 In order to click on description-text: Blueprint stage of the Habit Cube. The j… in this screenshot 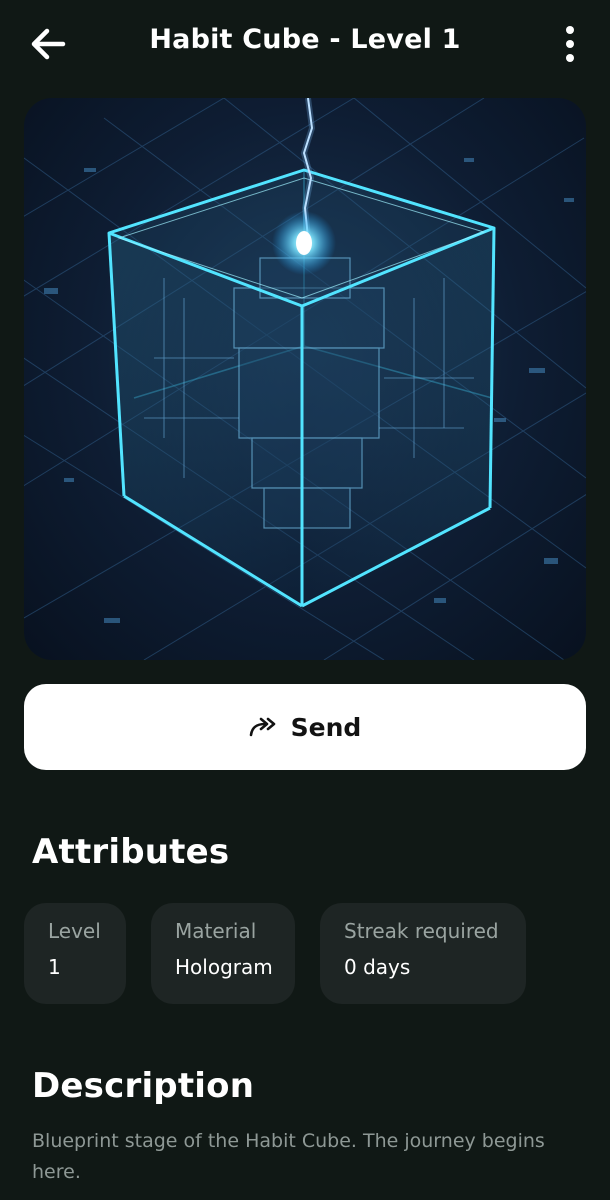, I will do `click(288, 1156)`.